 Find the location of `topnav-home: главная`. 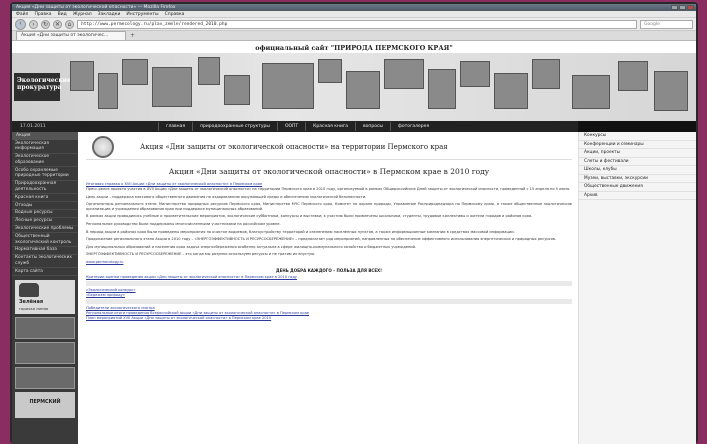

topnav-home: главная is located at coordinates (175, 126).